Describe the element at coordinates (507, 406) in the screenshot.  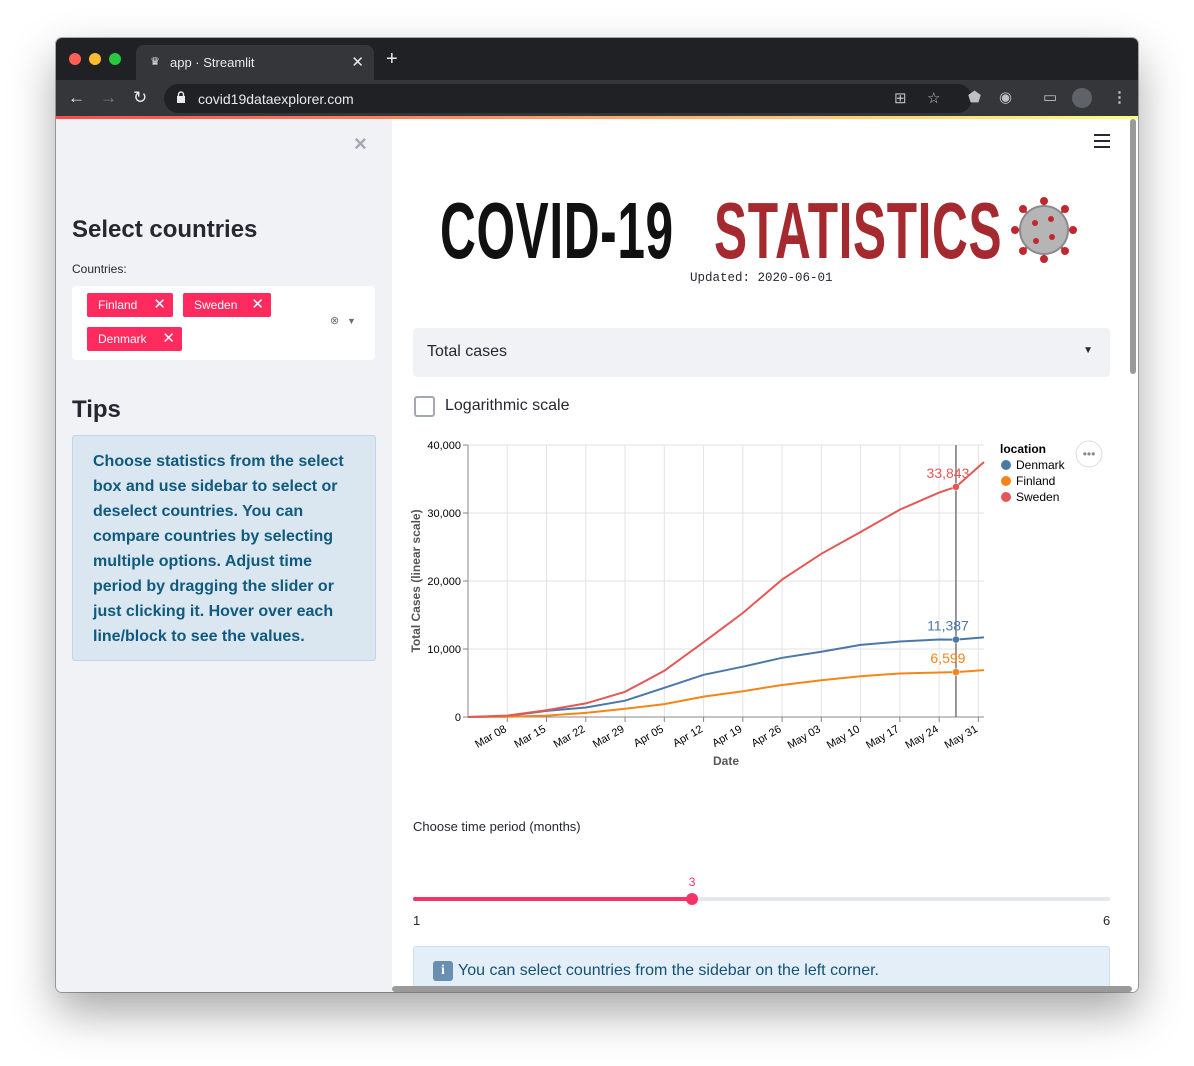
I see `log-scale-label: Logarithmic scale` at that location.